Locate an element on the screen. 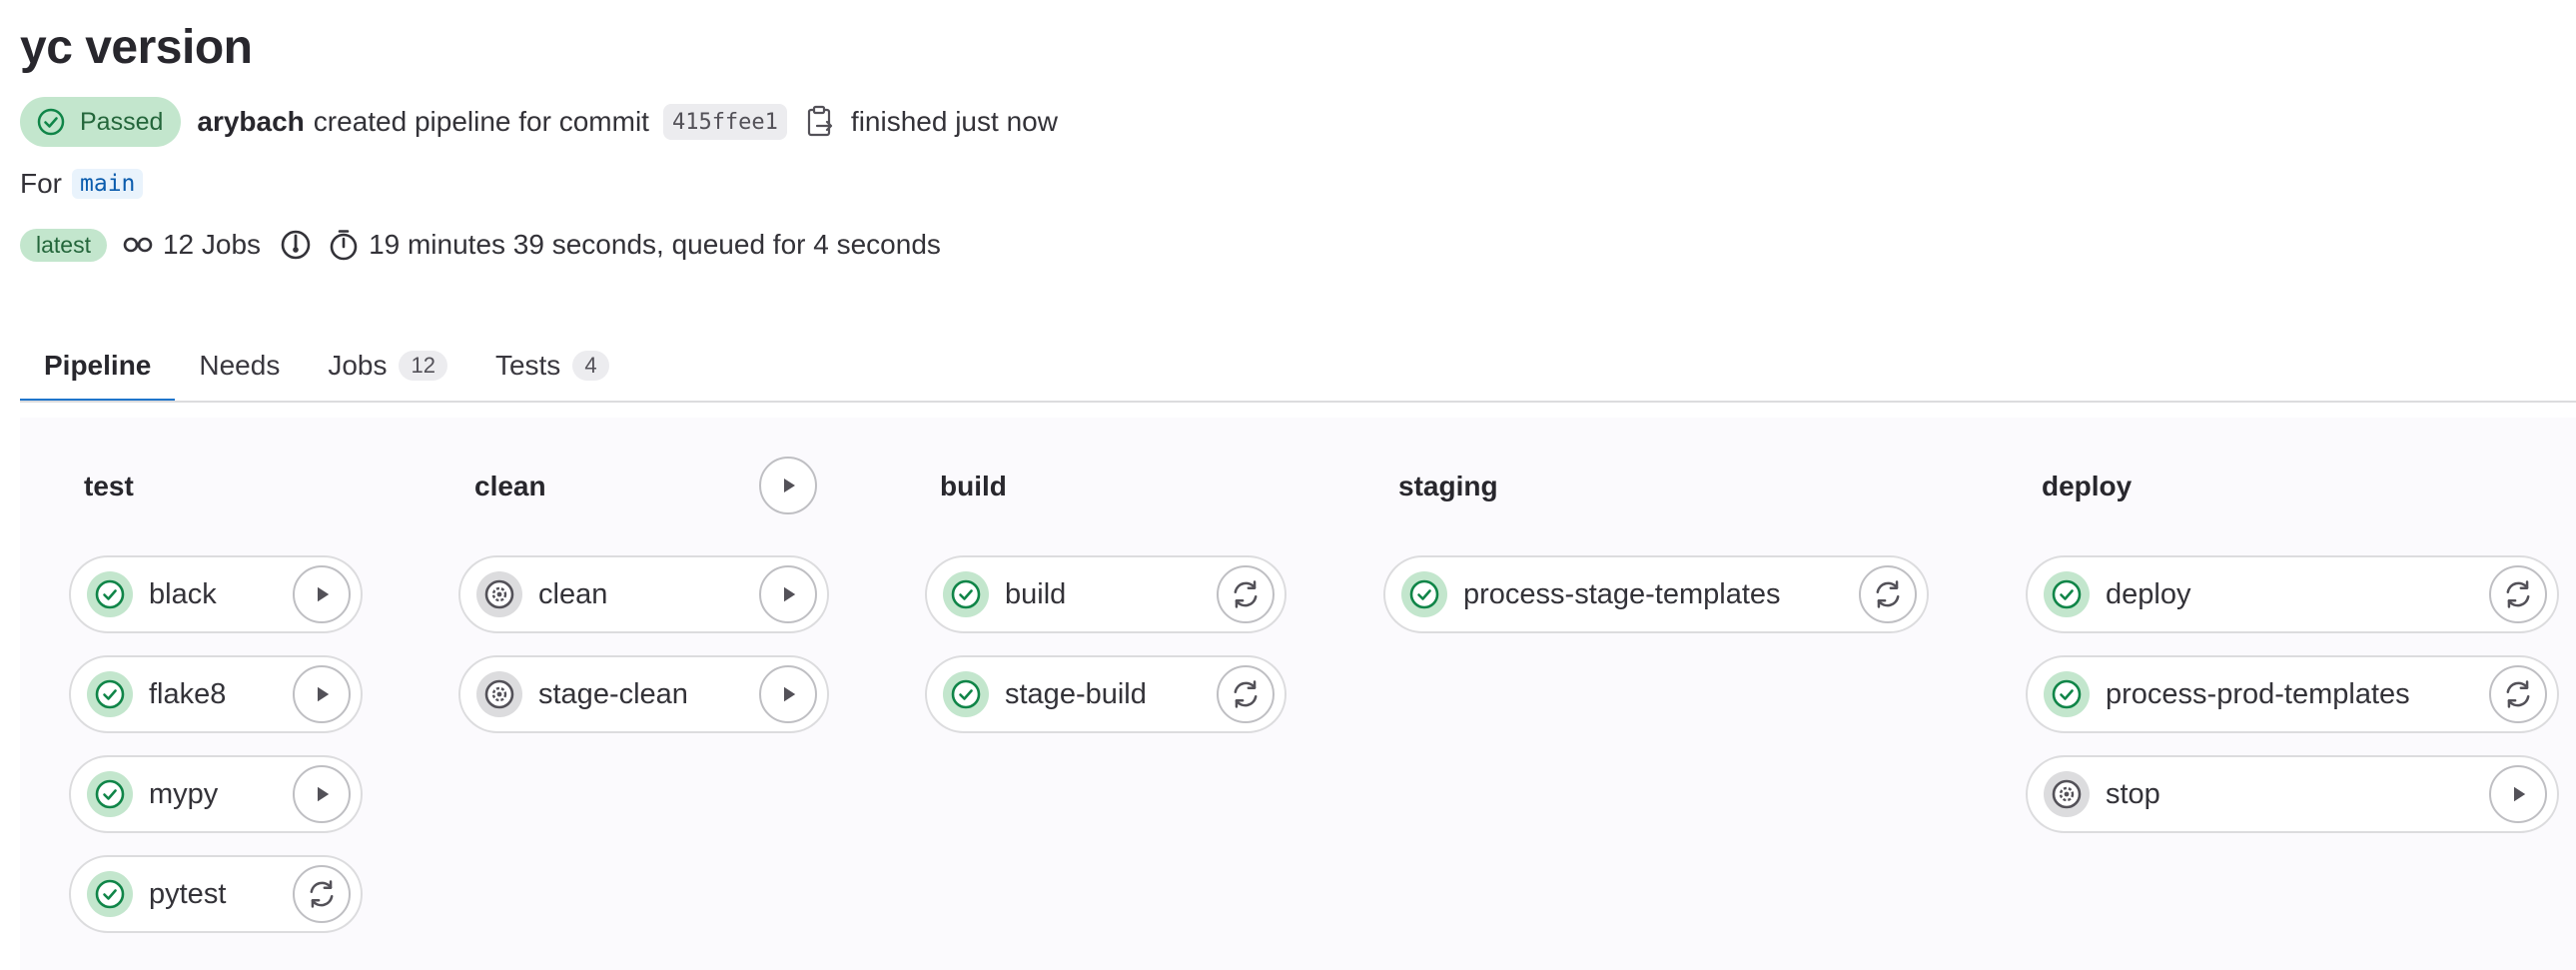  tabs-divider is located at coordinates (1298, 402).